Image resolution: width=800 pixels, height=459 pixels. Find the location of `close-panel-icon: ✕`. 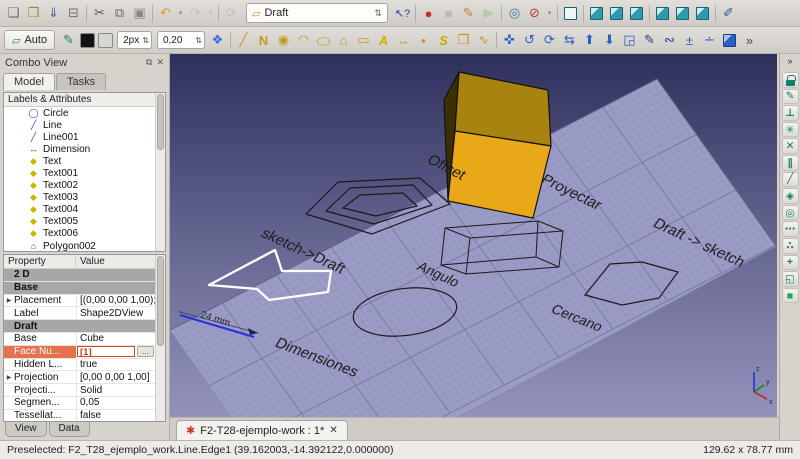

close-panel-icon: ✕ is located at coordinates (160, 62).